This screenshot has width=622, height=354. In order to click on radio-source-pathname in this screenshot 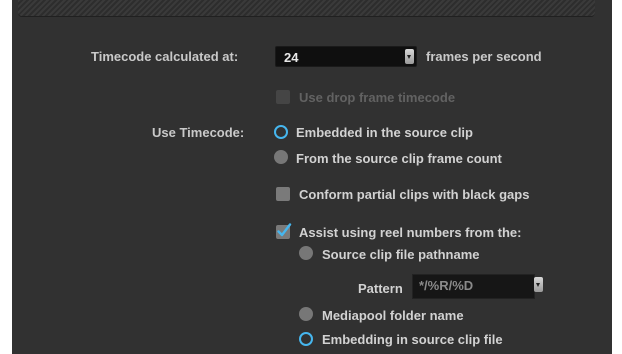, I will do `click(306, 253)`.